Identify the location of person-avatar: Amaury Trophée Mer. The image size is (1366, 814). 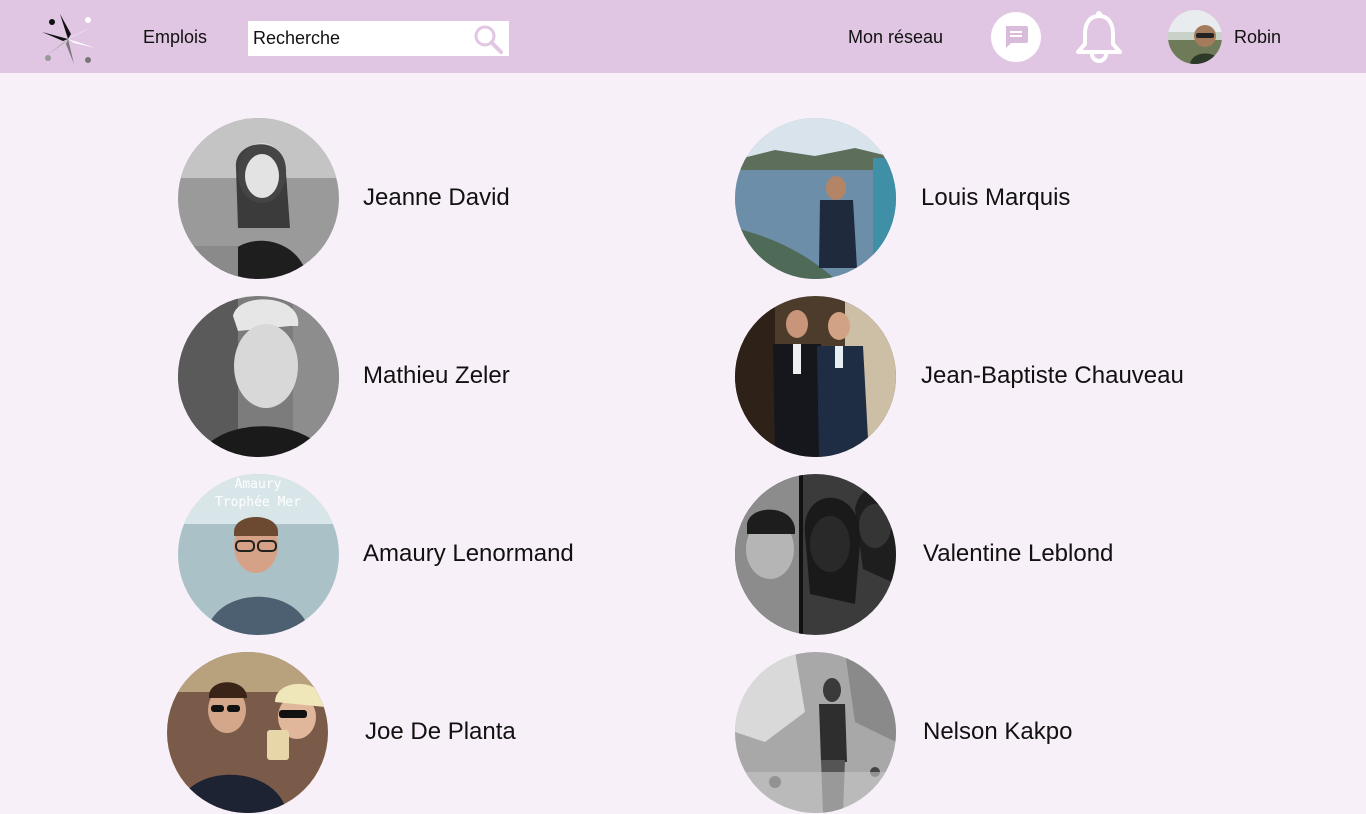
(258, 554).